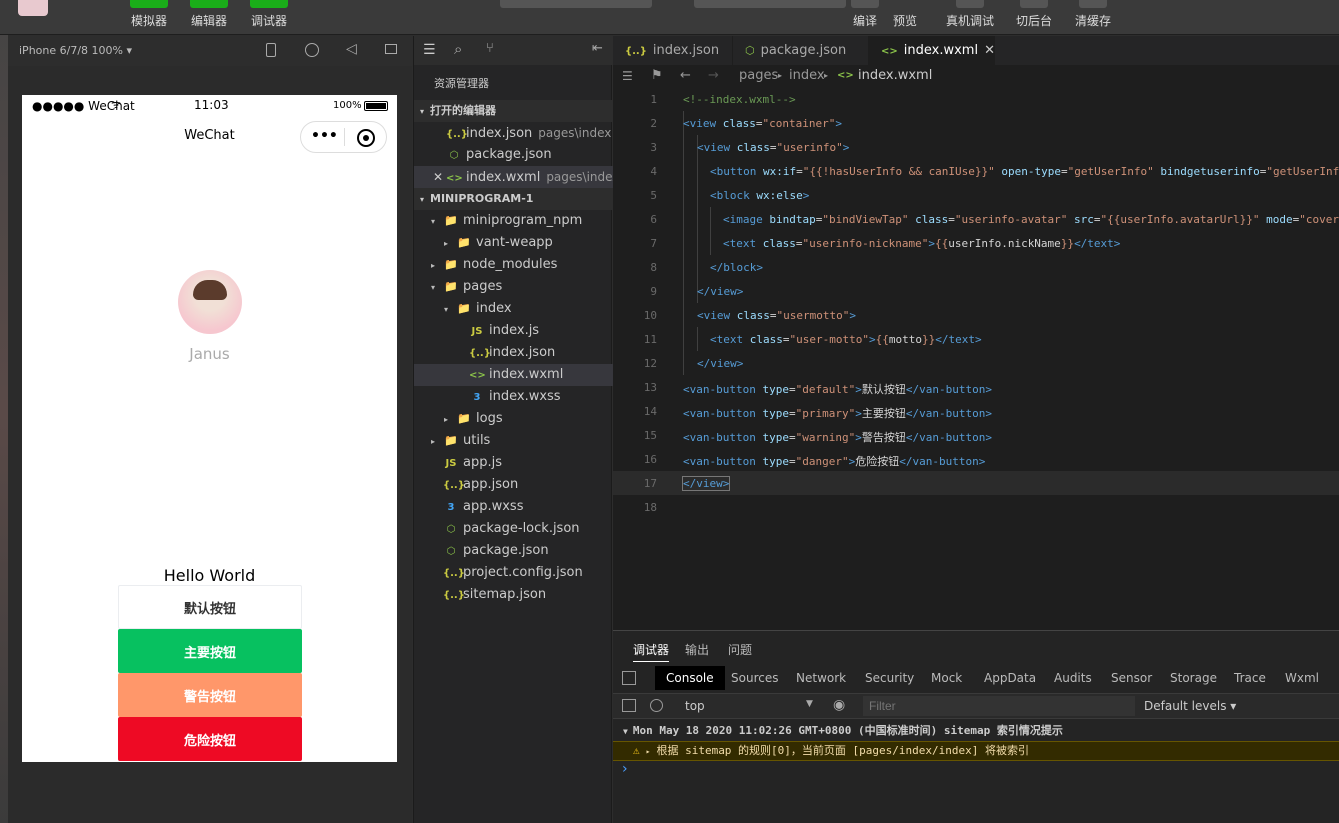 This screenshot has height=823, width=1339. What do you see at coordinates (513, 463) in the screenshot?
I see `tree-item-app-js: JS app.js` at bounding box center [513, 463].